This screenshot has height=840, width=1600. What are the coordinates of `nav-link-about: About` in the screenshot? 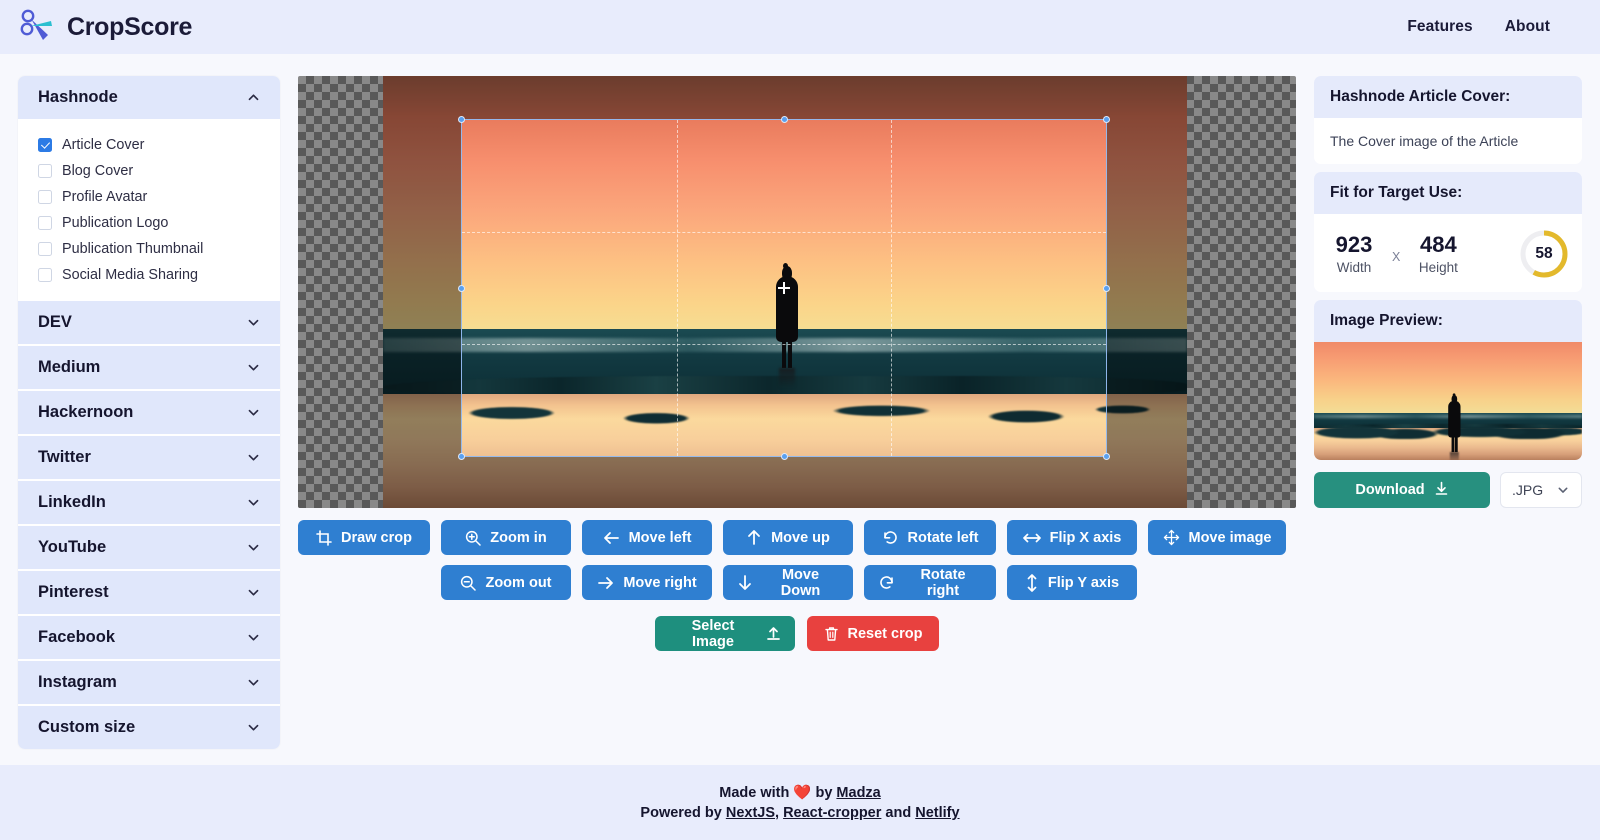 It's located at (1527, 27).